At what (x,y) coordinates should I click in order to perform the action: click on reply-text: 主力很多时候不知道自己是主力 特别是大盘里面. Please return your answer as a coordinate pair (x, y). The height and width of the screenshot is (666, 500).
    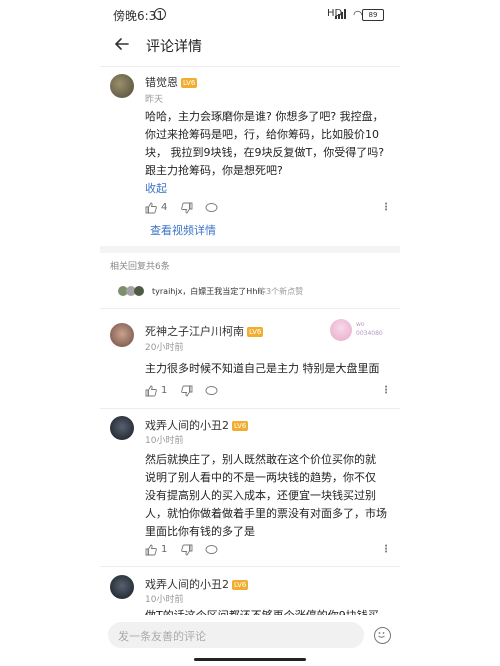
    Looking at the image, I should click on (270, 369).